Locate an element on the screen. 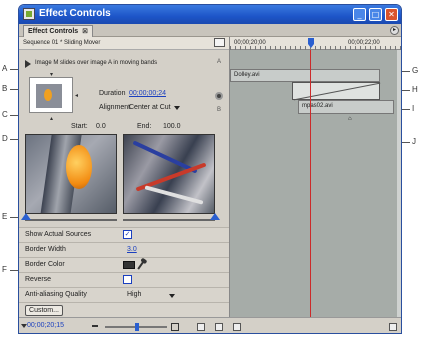 The width and height of the screenshot is (421, 340). title-bar: Effect Controls _ □ ✕ is located at coordinates (210, 14).